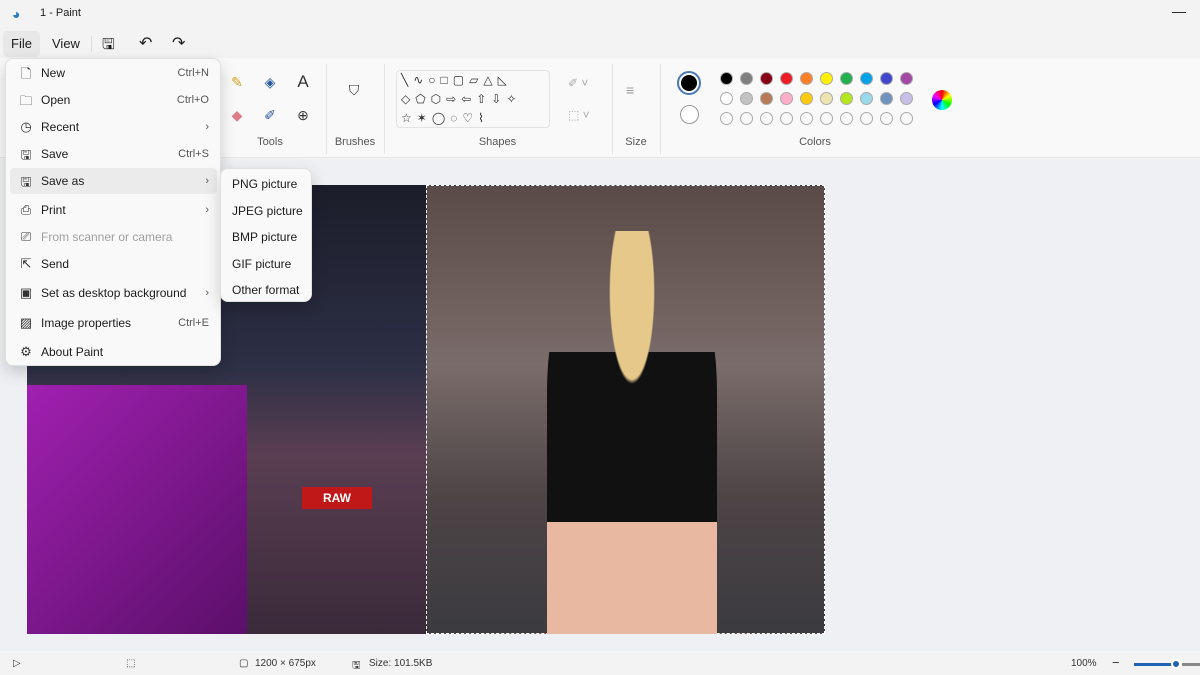 The image size is (1200, 675). What do you see at coordinates (354, 90) in the screenshot?
I see `brush-icon: ⛉` at bounding box center [354, 90].